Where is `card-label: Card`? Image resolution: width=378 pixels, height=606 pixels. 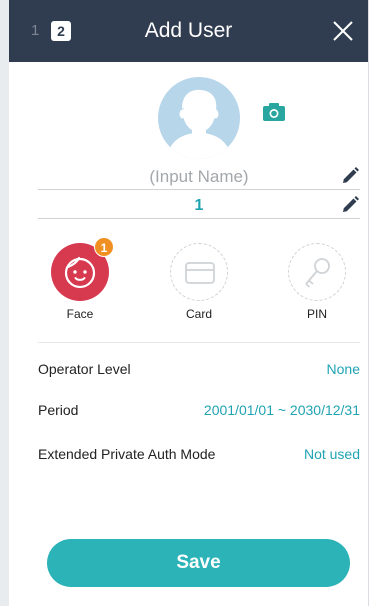 card-label: Card is located at coordinates (198, 314).